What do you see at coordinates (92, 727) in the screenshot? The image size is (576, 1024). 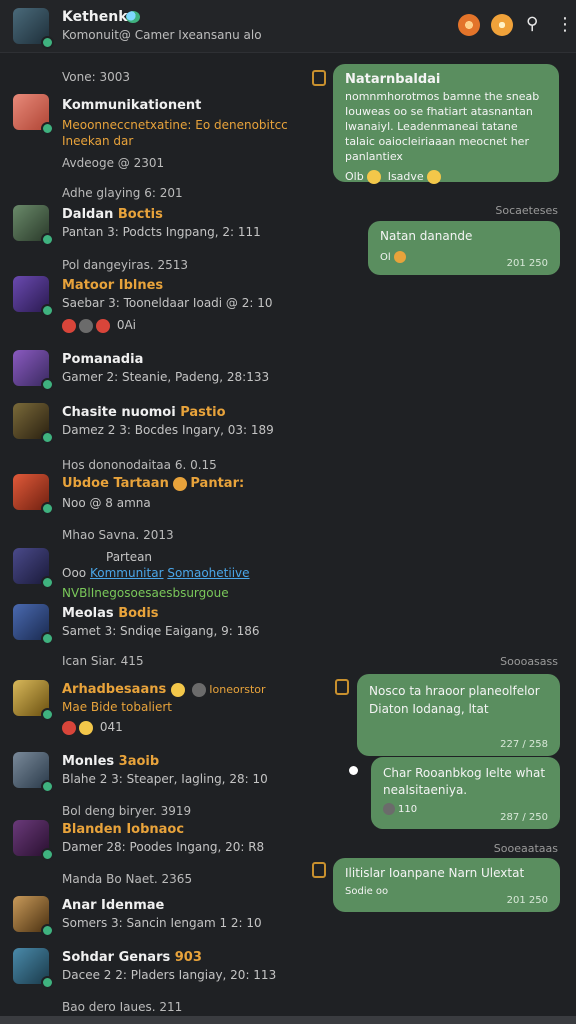 I see `reactions: 041` at bounding box center [92, 727].